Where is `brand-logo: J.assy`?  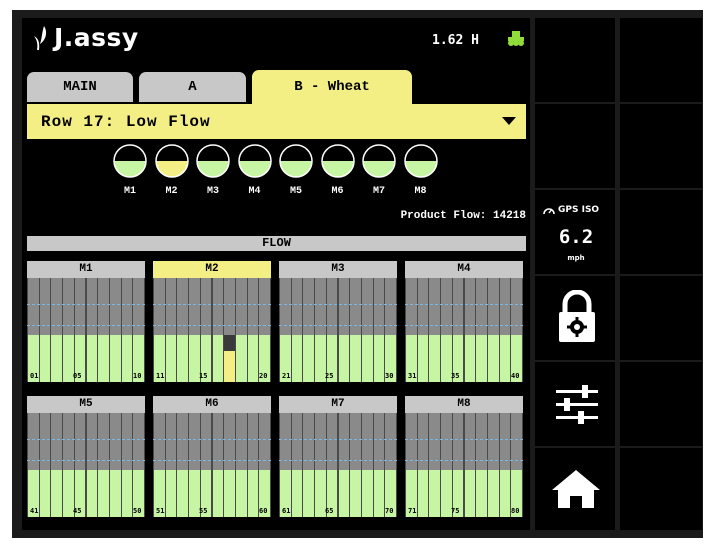
brand-logo: J.assy is located at coordinates (84, 37).